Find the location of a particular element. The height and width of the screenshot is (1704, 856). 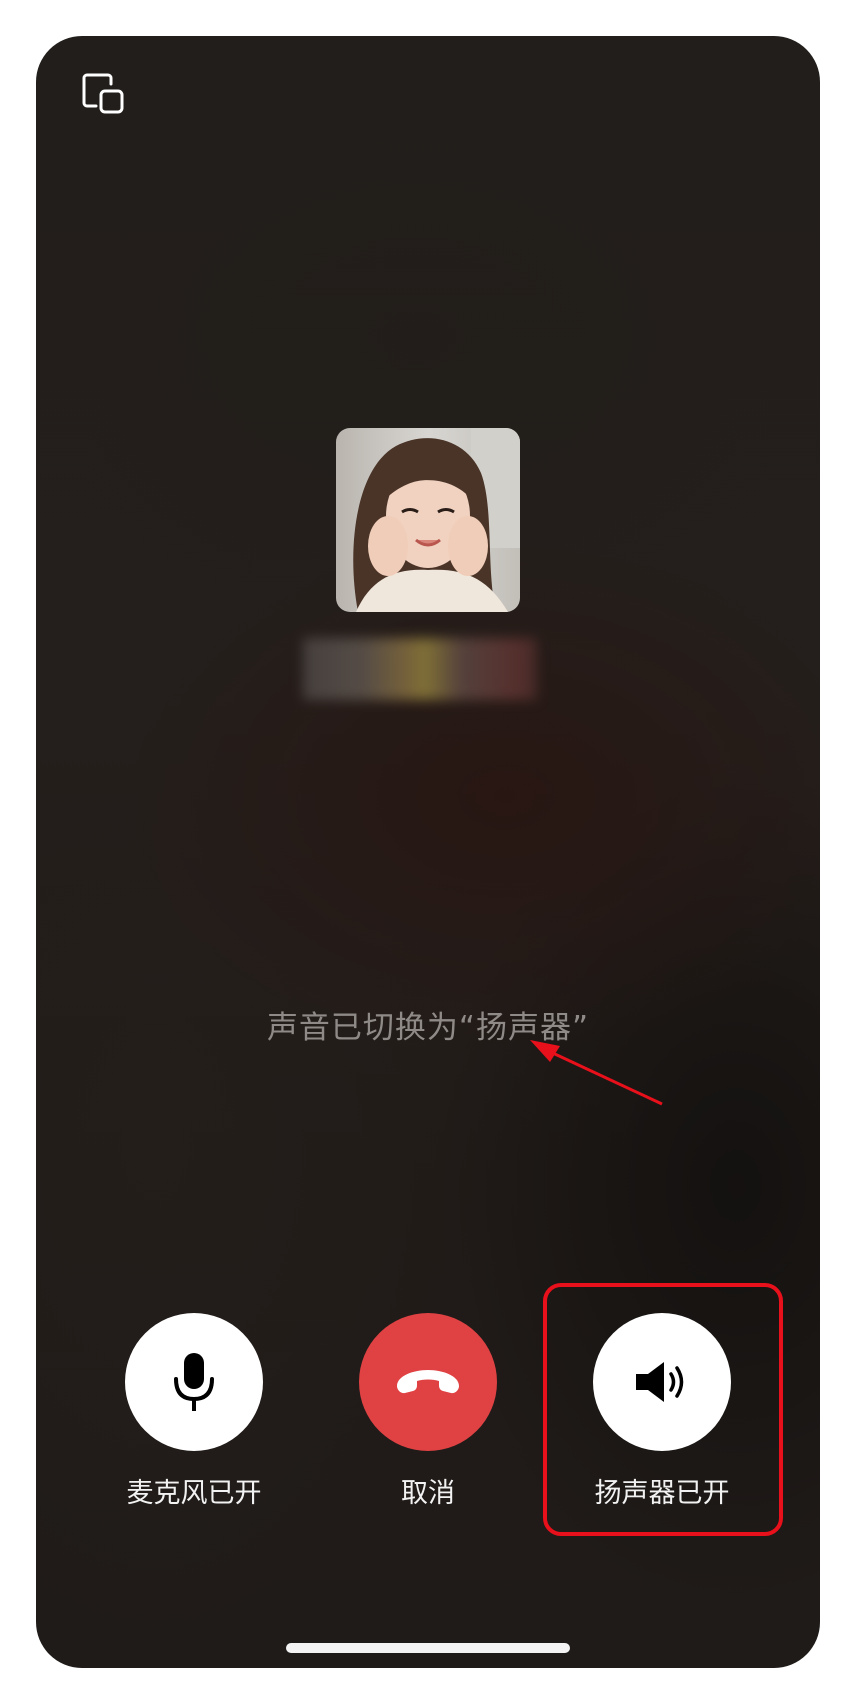

hang-up-icon is located at coordinates (428, 1382).